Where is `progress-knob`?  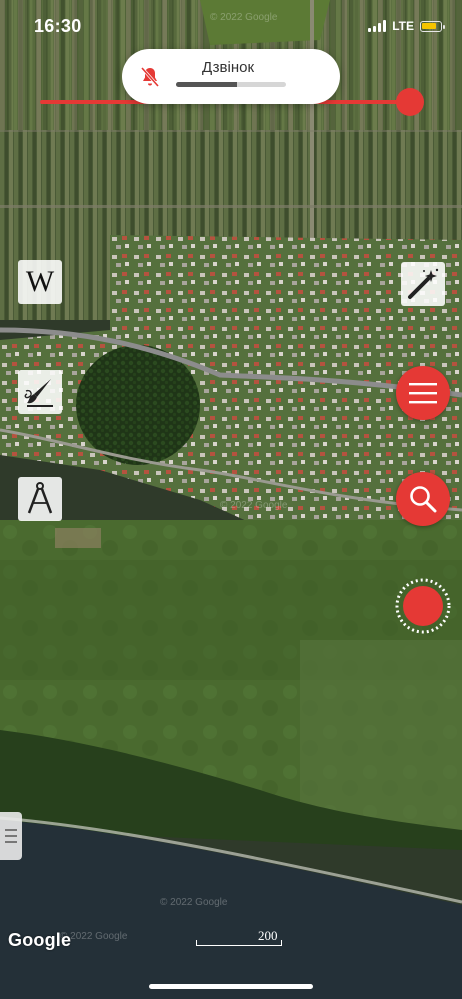 progress-knob is located at coordinates (410, 102).